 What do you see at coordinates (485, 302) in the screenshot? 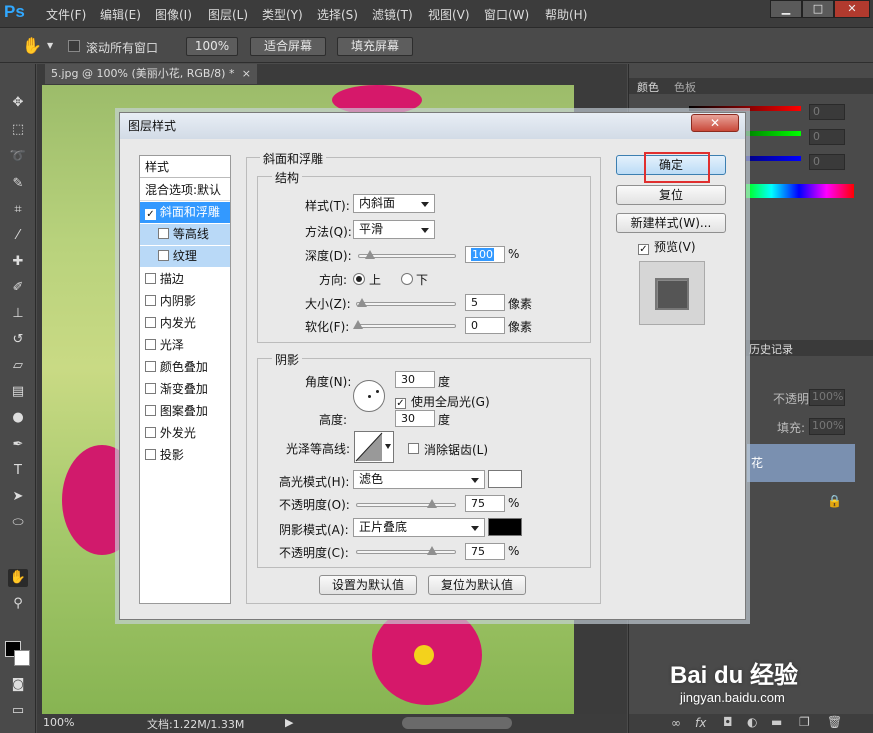
I see `size-input: 5` at bounding box center [485, 302].